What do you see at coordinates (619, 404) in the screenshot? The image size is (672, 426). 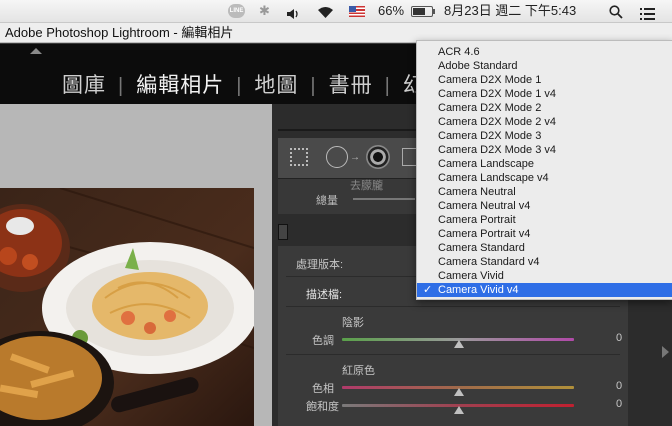 I see `red-saturation-value: 0` at bounding box center [619, 404].